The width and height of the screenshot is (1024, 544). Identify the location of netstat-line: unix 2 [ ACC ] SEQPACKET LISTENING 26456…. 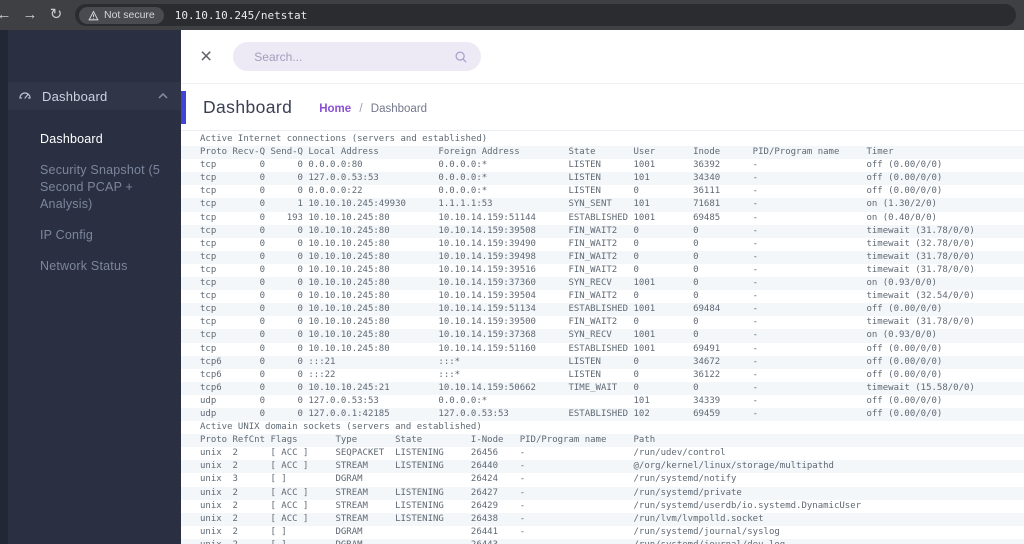
(463, 453).